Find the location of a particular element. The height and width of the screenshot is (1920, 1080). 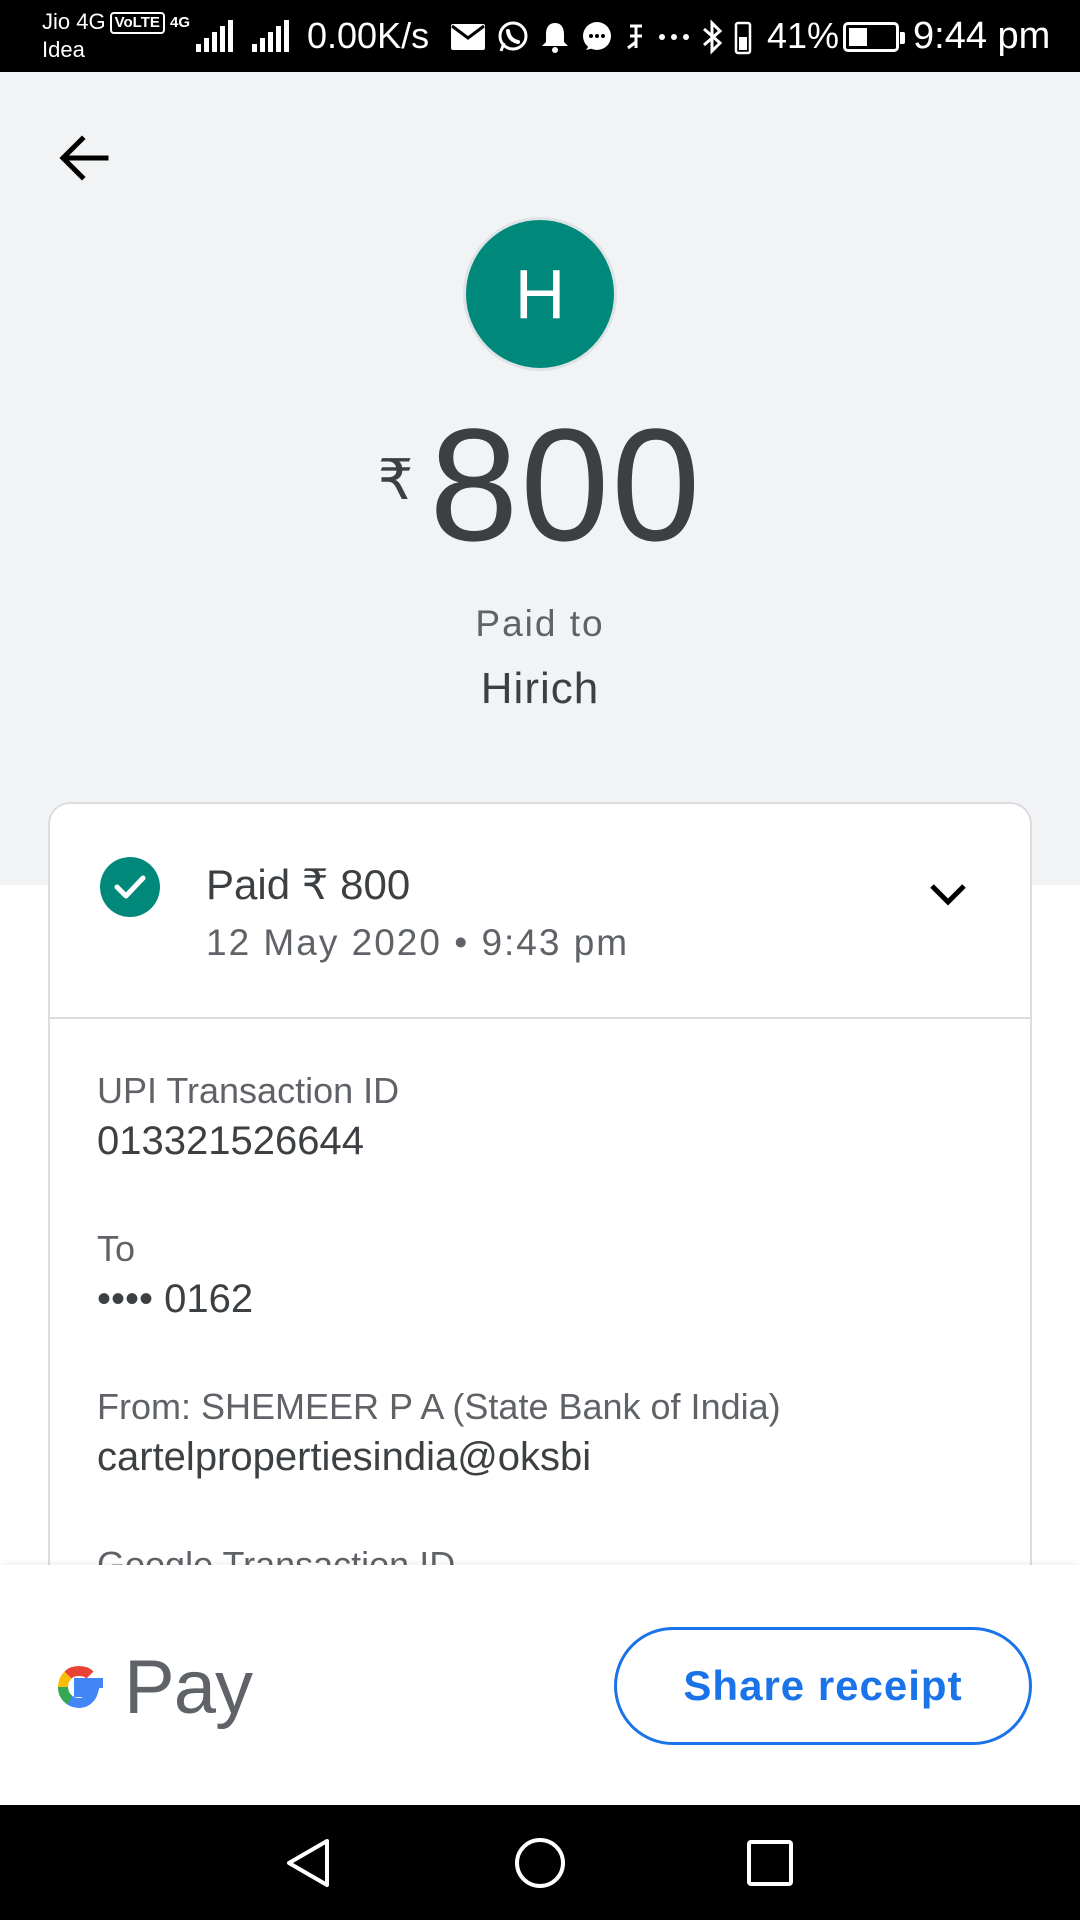

status-time: 9:44 pm is located at coordinates (982, 36).